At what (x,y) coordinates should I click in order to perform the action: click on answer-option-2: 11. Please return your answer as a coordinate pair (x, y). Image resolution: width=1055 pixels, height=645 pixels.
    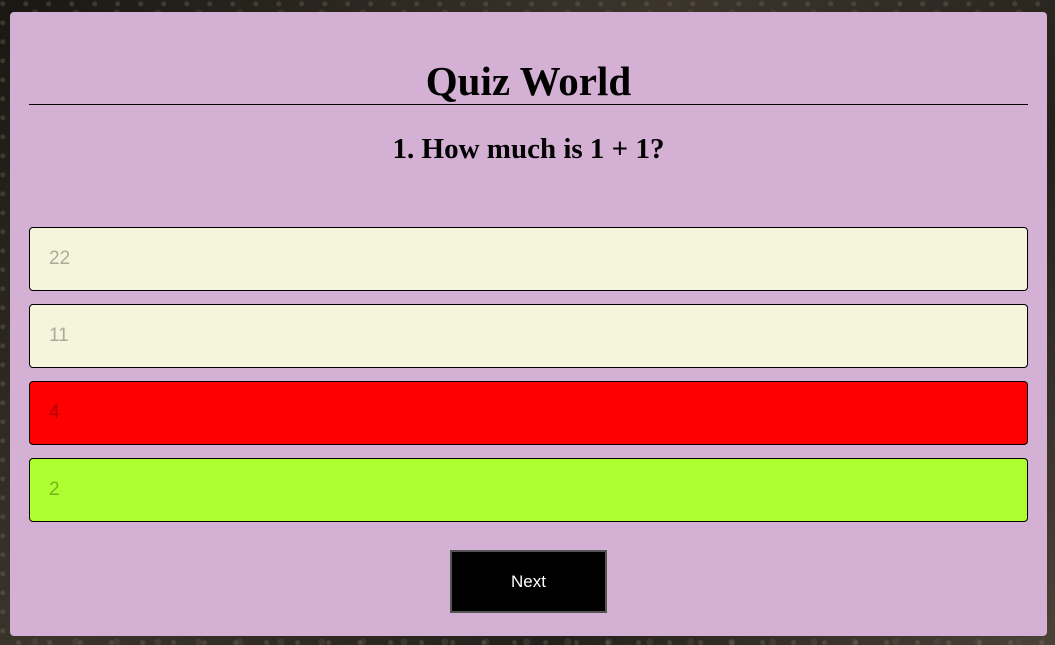
    Looking at the image, I should click on (528, 336).